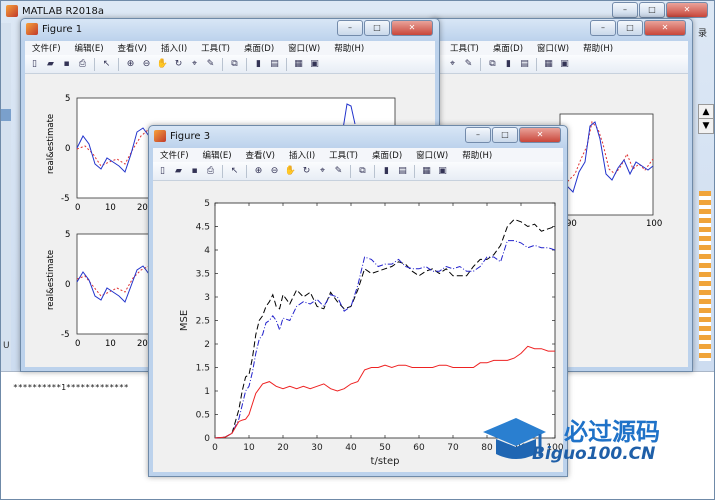 The image size is (715, 500). I want to click on figure2-close-button: ✕, so click(665, 28).